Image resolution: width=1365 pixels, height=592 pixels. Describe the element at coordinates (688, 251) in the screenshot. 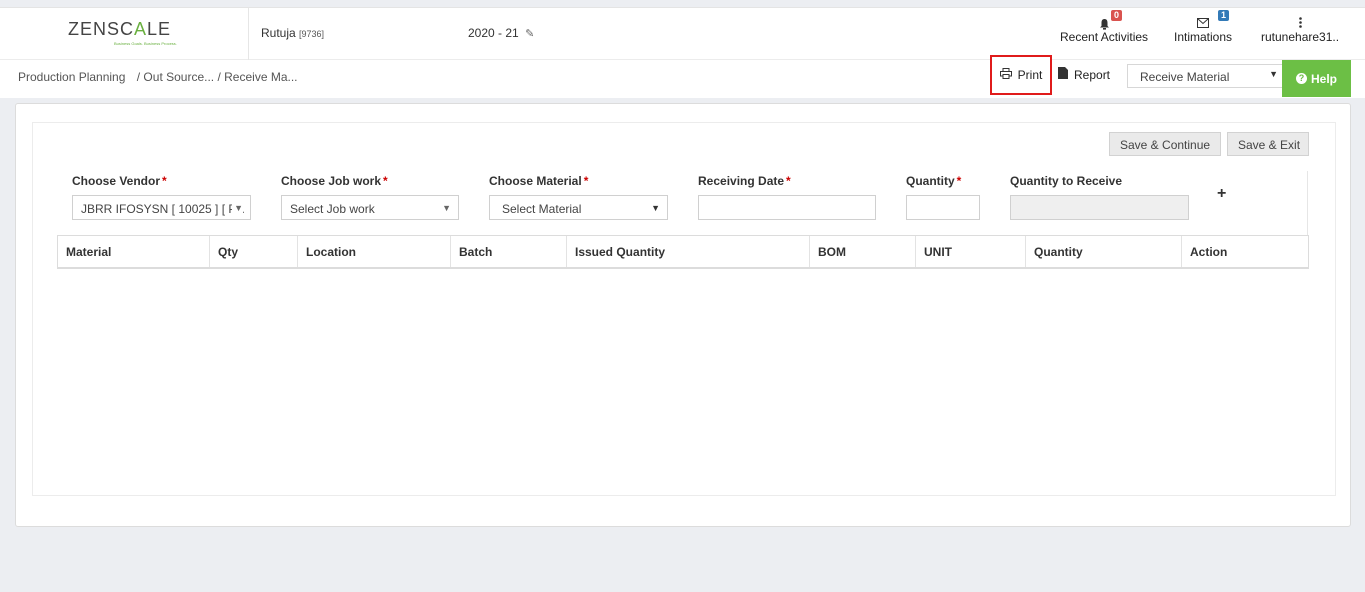

I see `col-header-issued-quantity: Issued Quantity` at that location.